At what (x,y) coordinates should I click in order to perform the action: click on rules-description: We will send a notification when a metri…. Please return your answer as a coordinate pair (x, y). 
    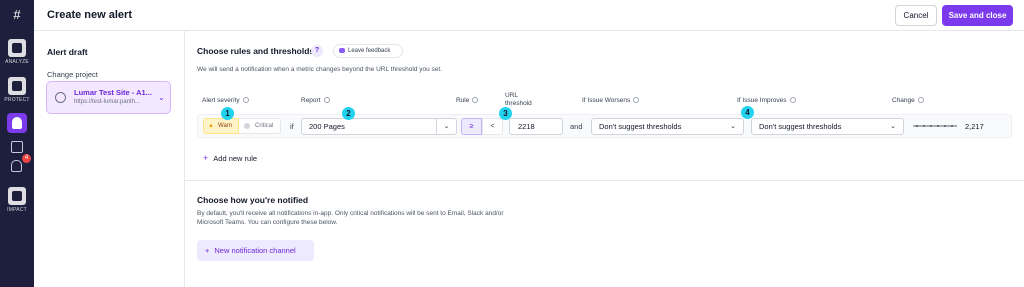
    Looking at the image, I should click on (319, 69).